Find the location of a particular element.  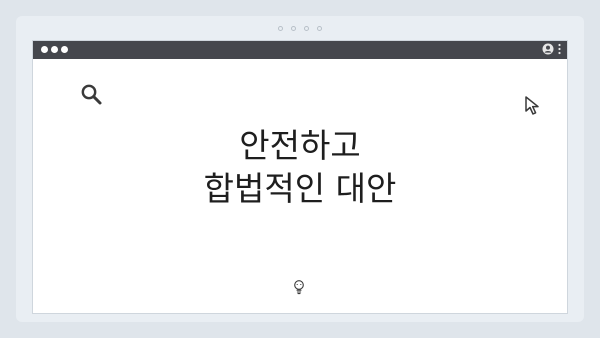

user-icon is located at coordinates (548, 49).